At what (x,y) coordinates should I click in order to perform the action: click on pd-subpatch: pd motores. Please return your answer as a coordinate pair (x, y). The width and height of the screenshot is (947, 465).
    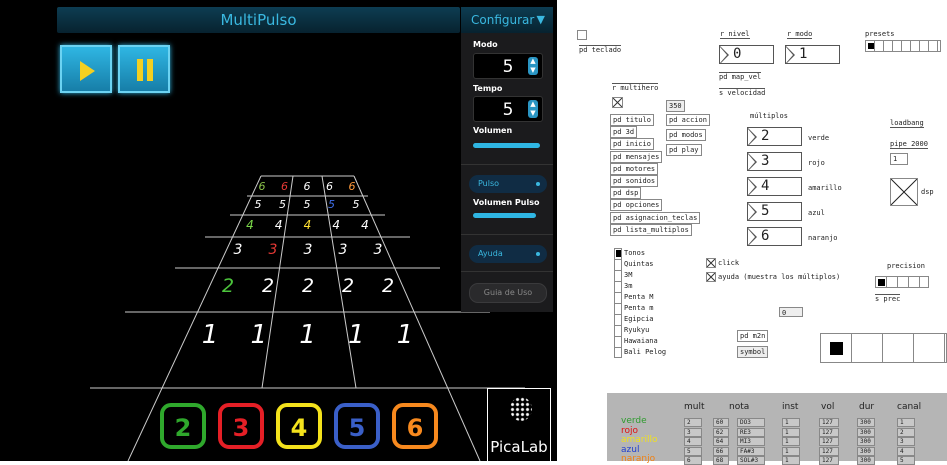
    Looking at the image, I should click on (634, 168).